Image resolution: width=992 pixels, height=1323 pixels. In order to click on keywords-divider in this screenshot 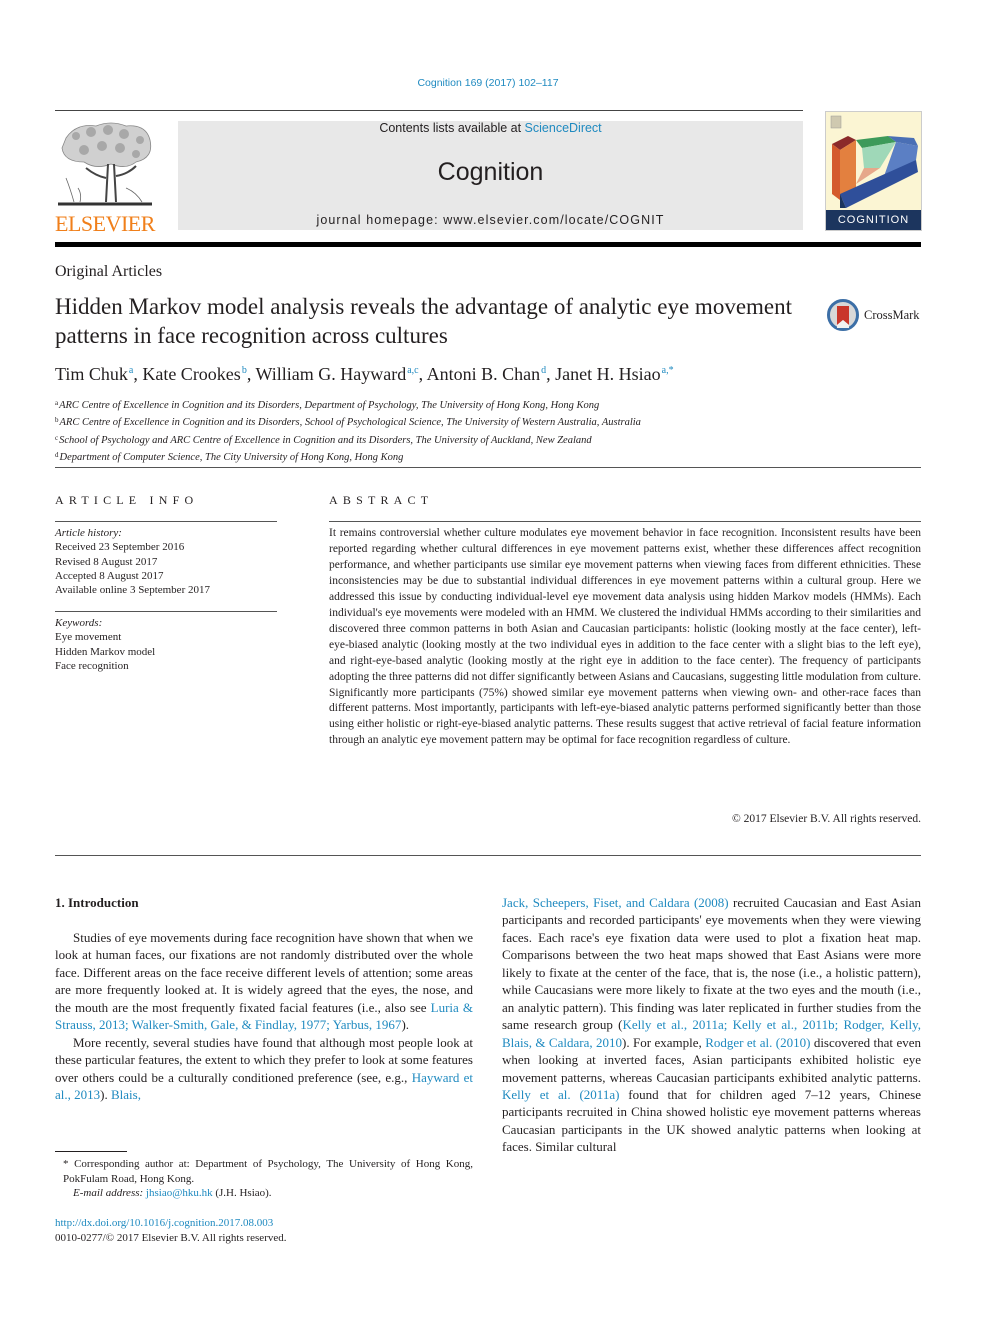, I will do `click(166, 611)`.